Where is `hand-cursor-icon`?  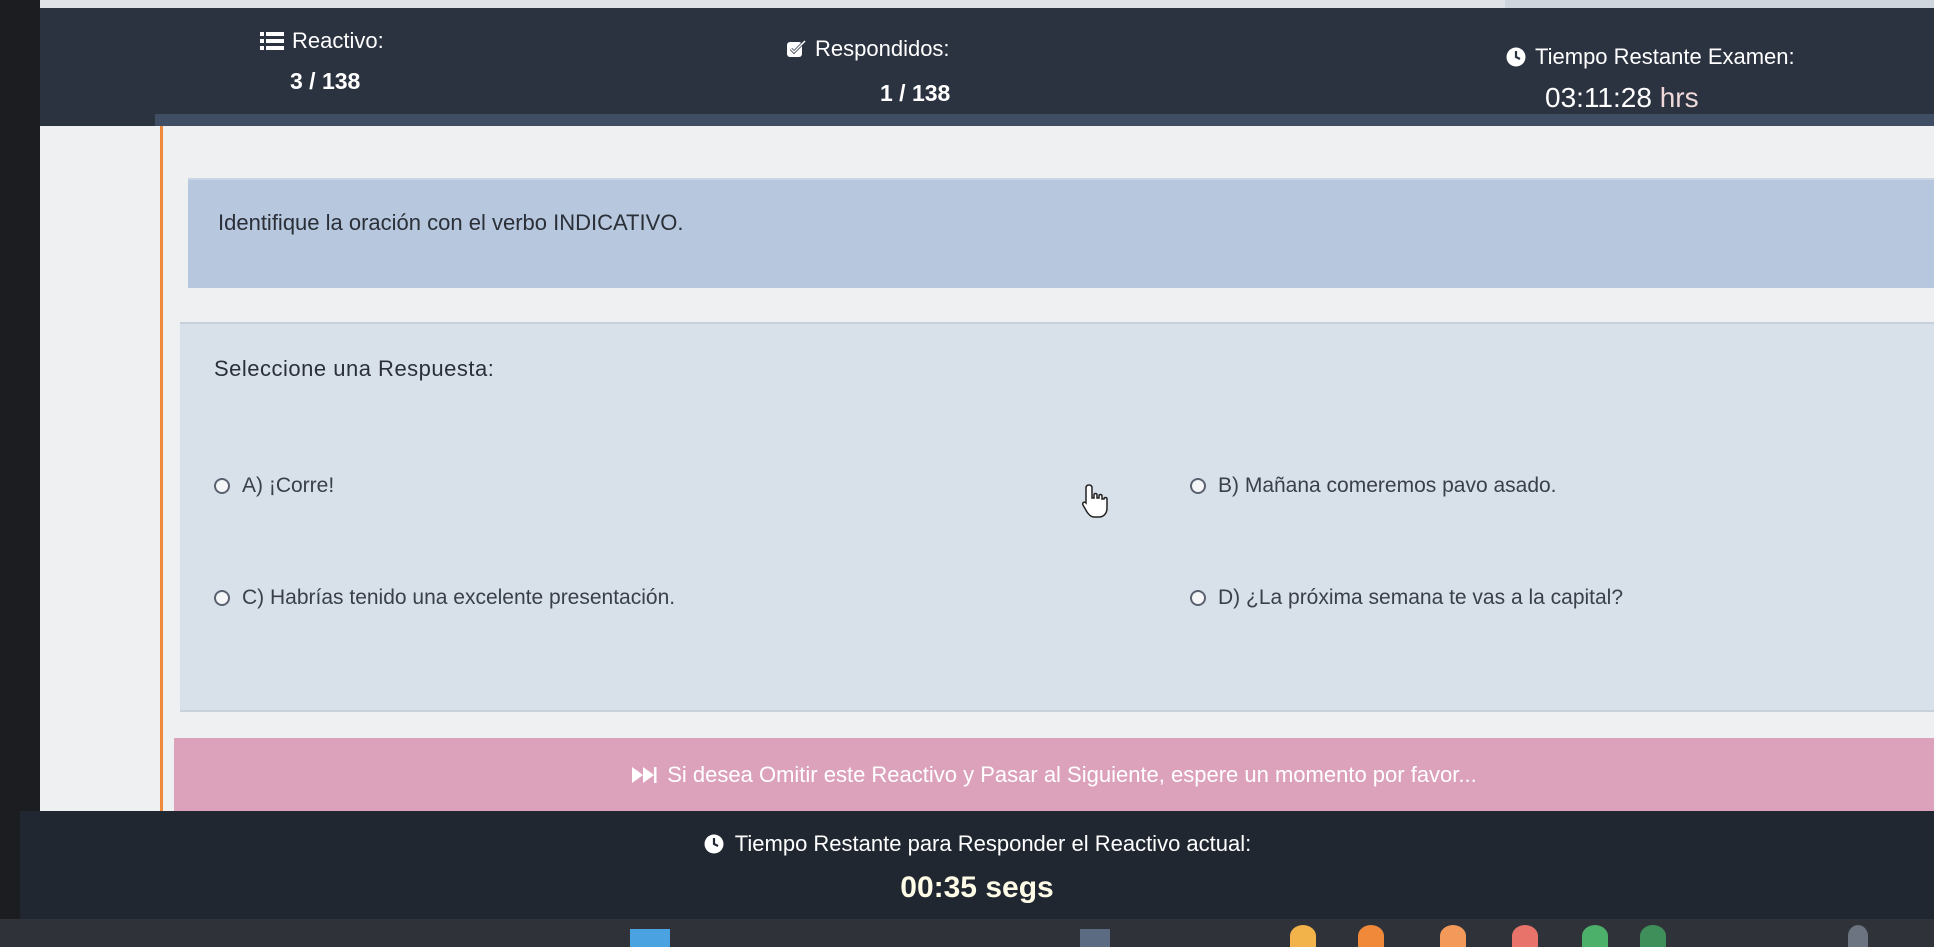
hand-cursor-icon is located at coordinates (1095, 501).